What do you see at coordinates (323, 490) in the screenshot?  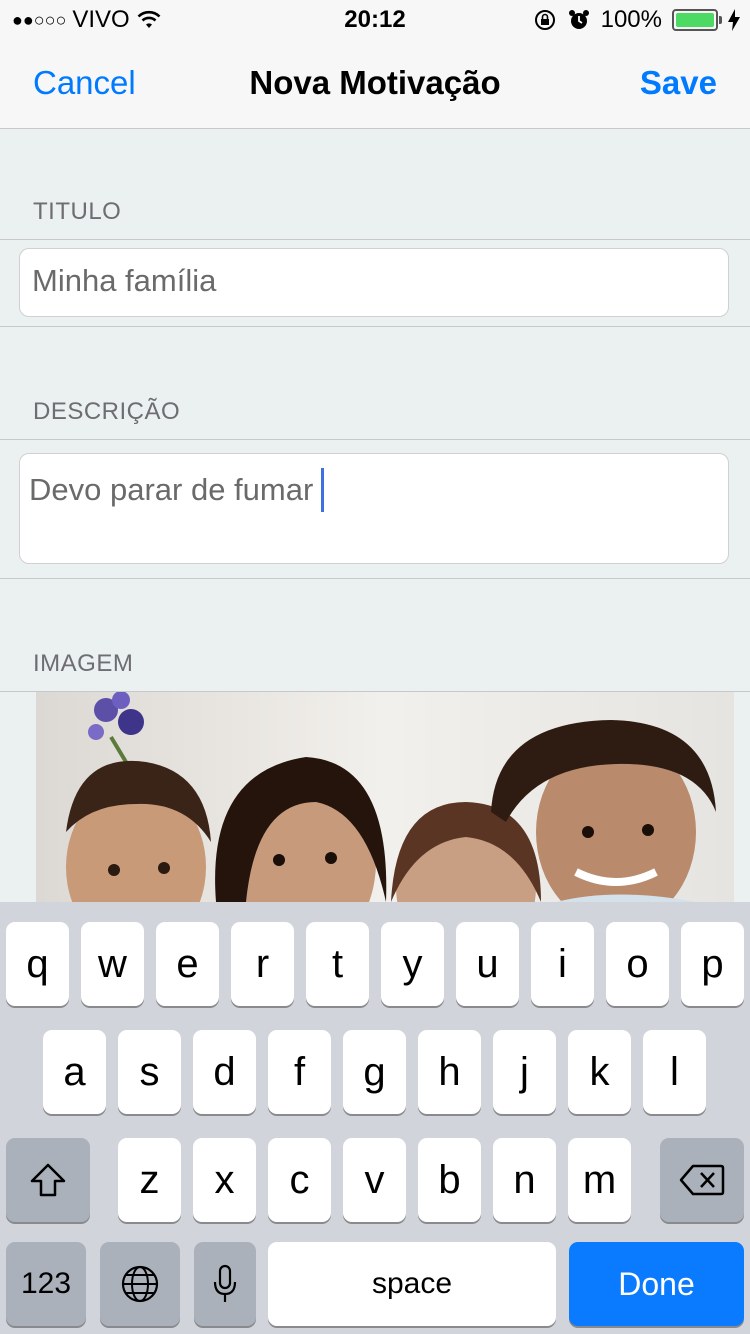 I see `text-cursor` at bounding box center [323, 490].